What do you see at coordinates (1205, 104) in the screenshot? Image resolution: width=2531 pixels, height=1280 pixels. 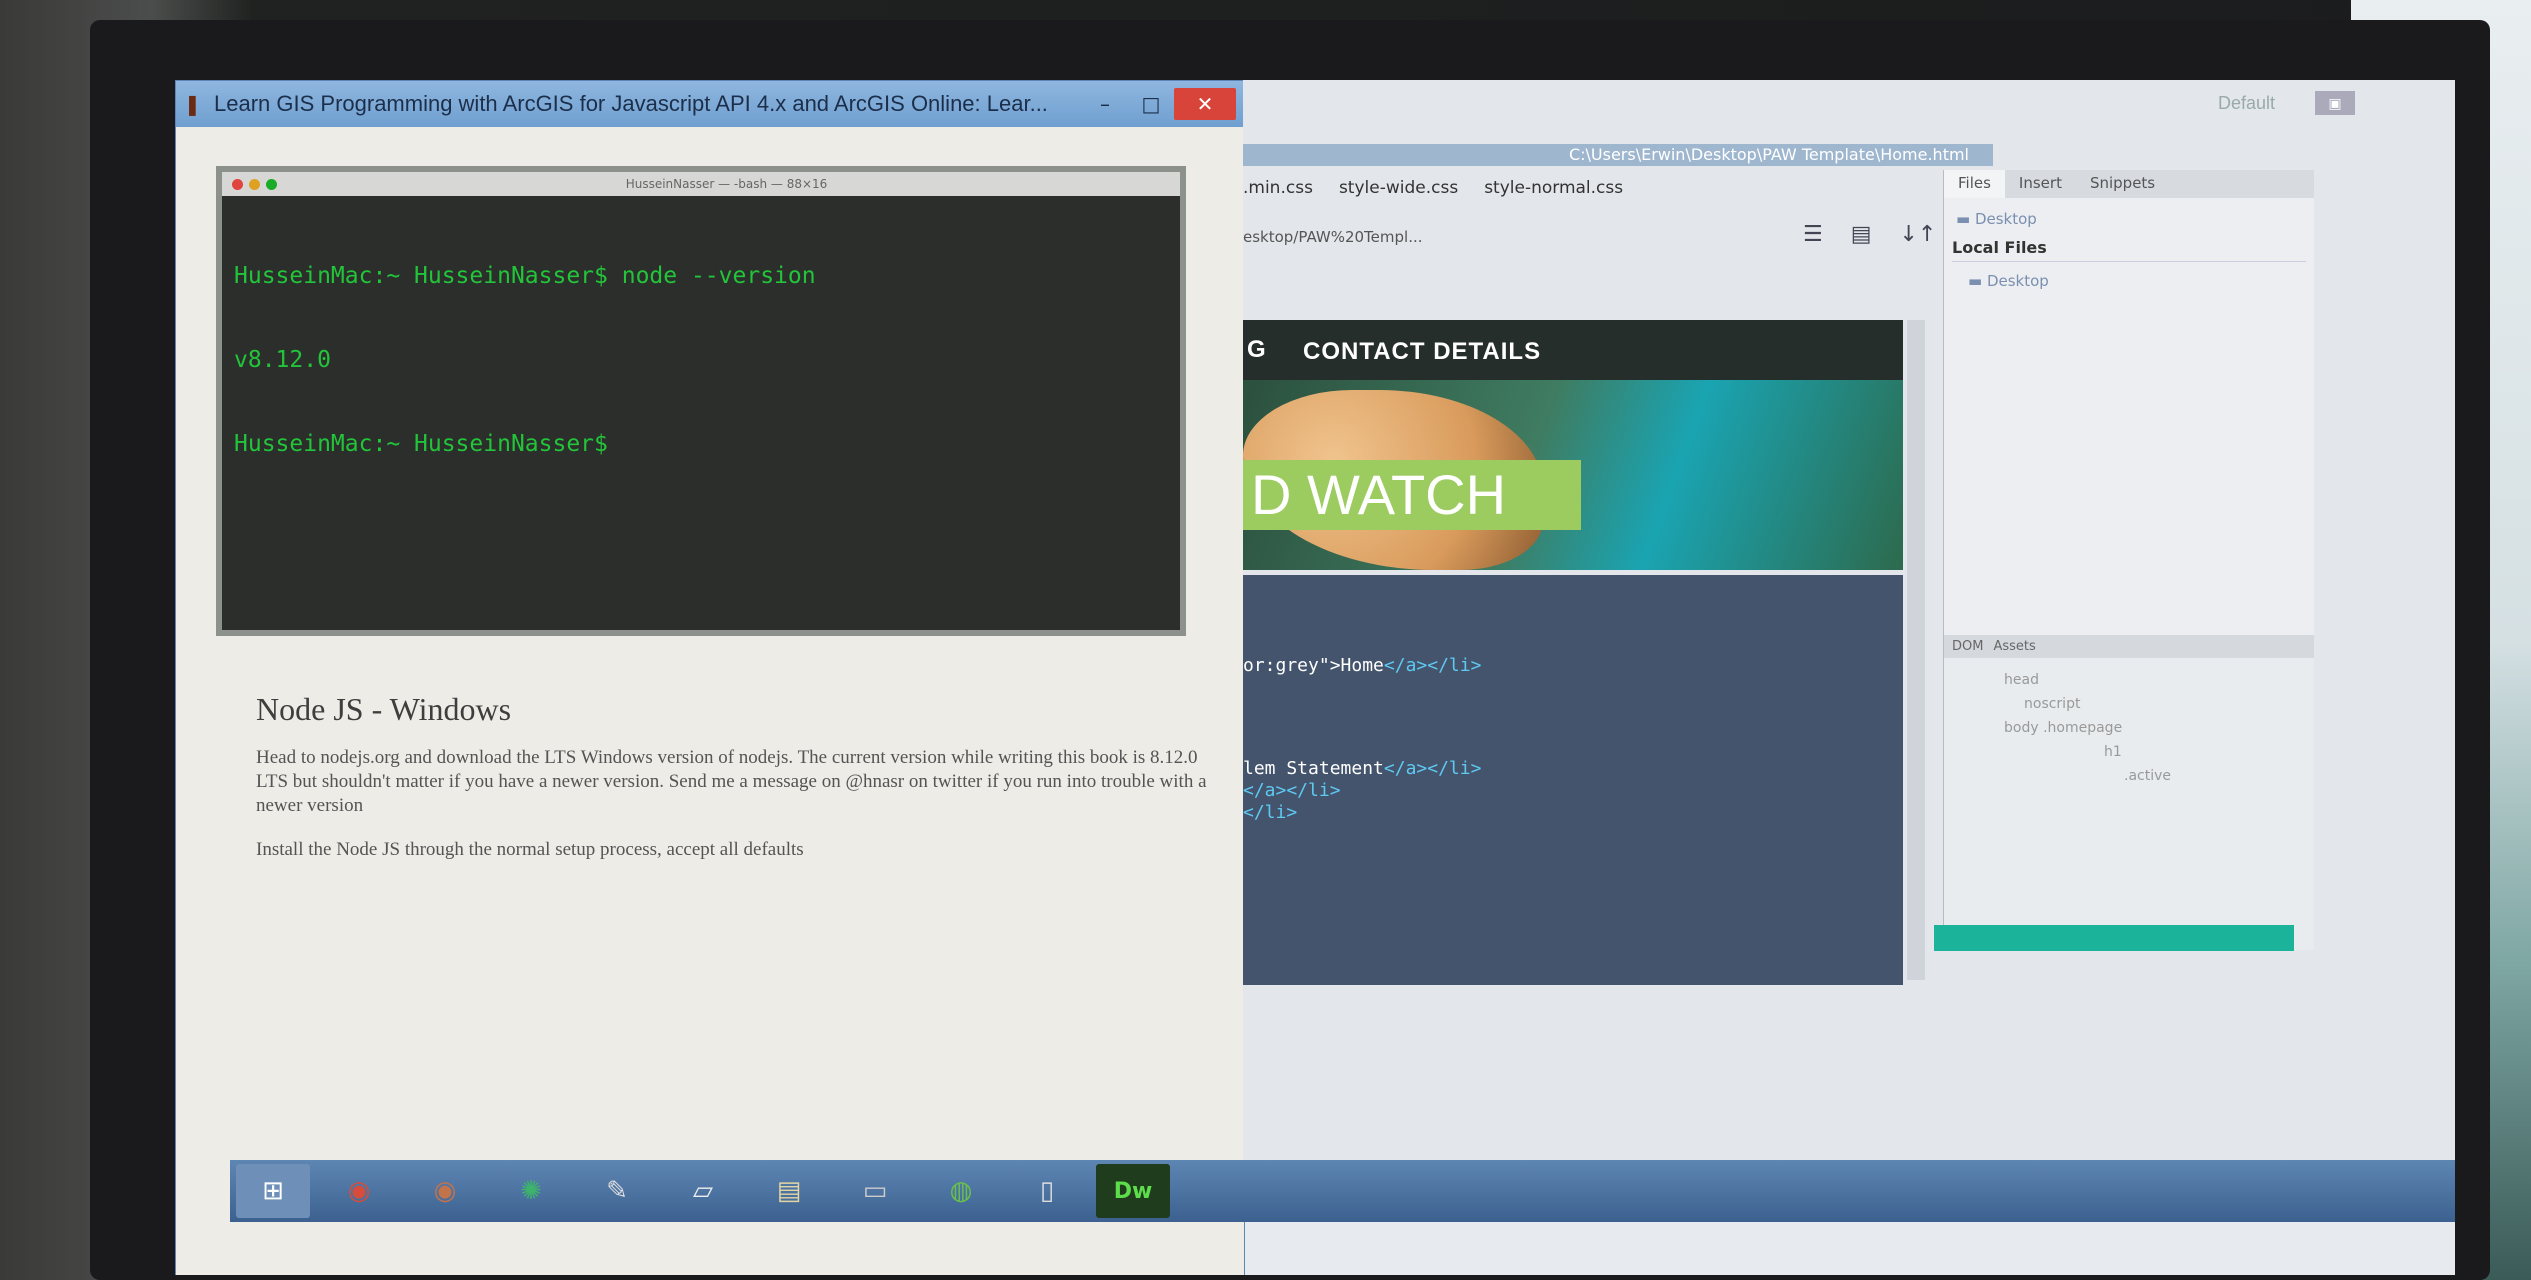 I see `close-button: ✕` at bounding box center [1205, 104].